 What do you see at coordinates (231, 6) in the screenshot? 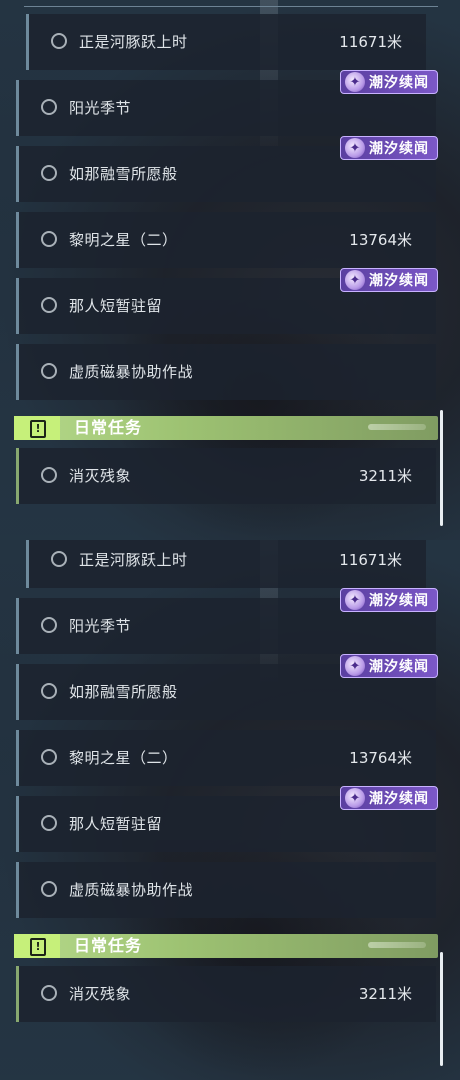
I see `divider` at bounding box center [231, 6].